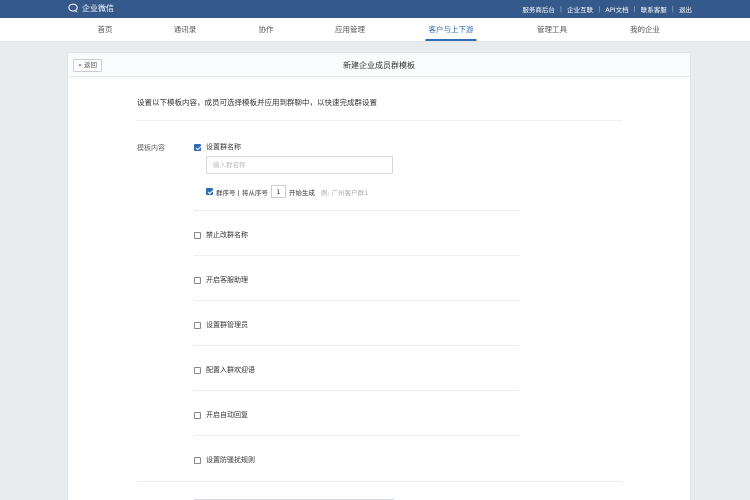  Describe the element at coordinates (105, 29) in the screenshot. I see `nav-home: 首页` at that location.